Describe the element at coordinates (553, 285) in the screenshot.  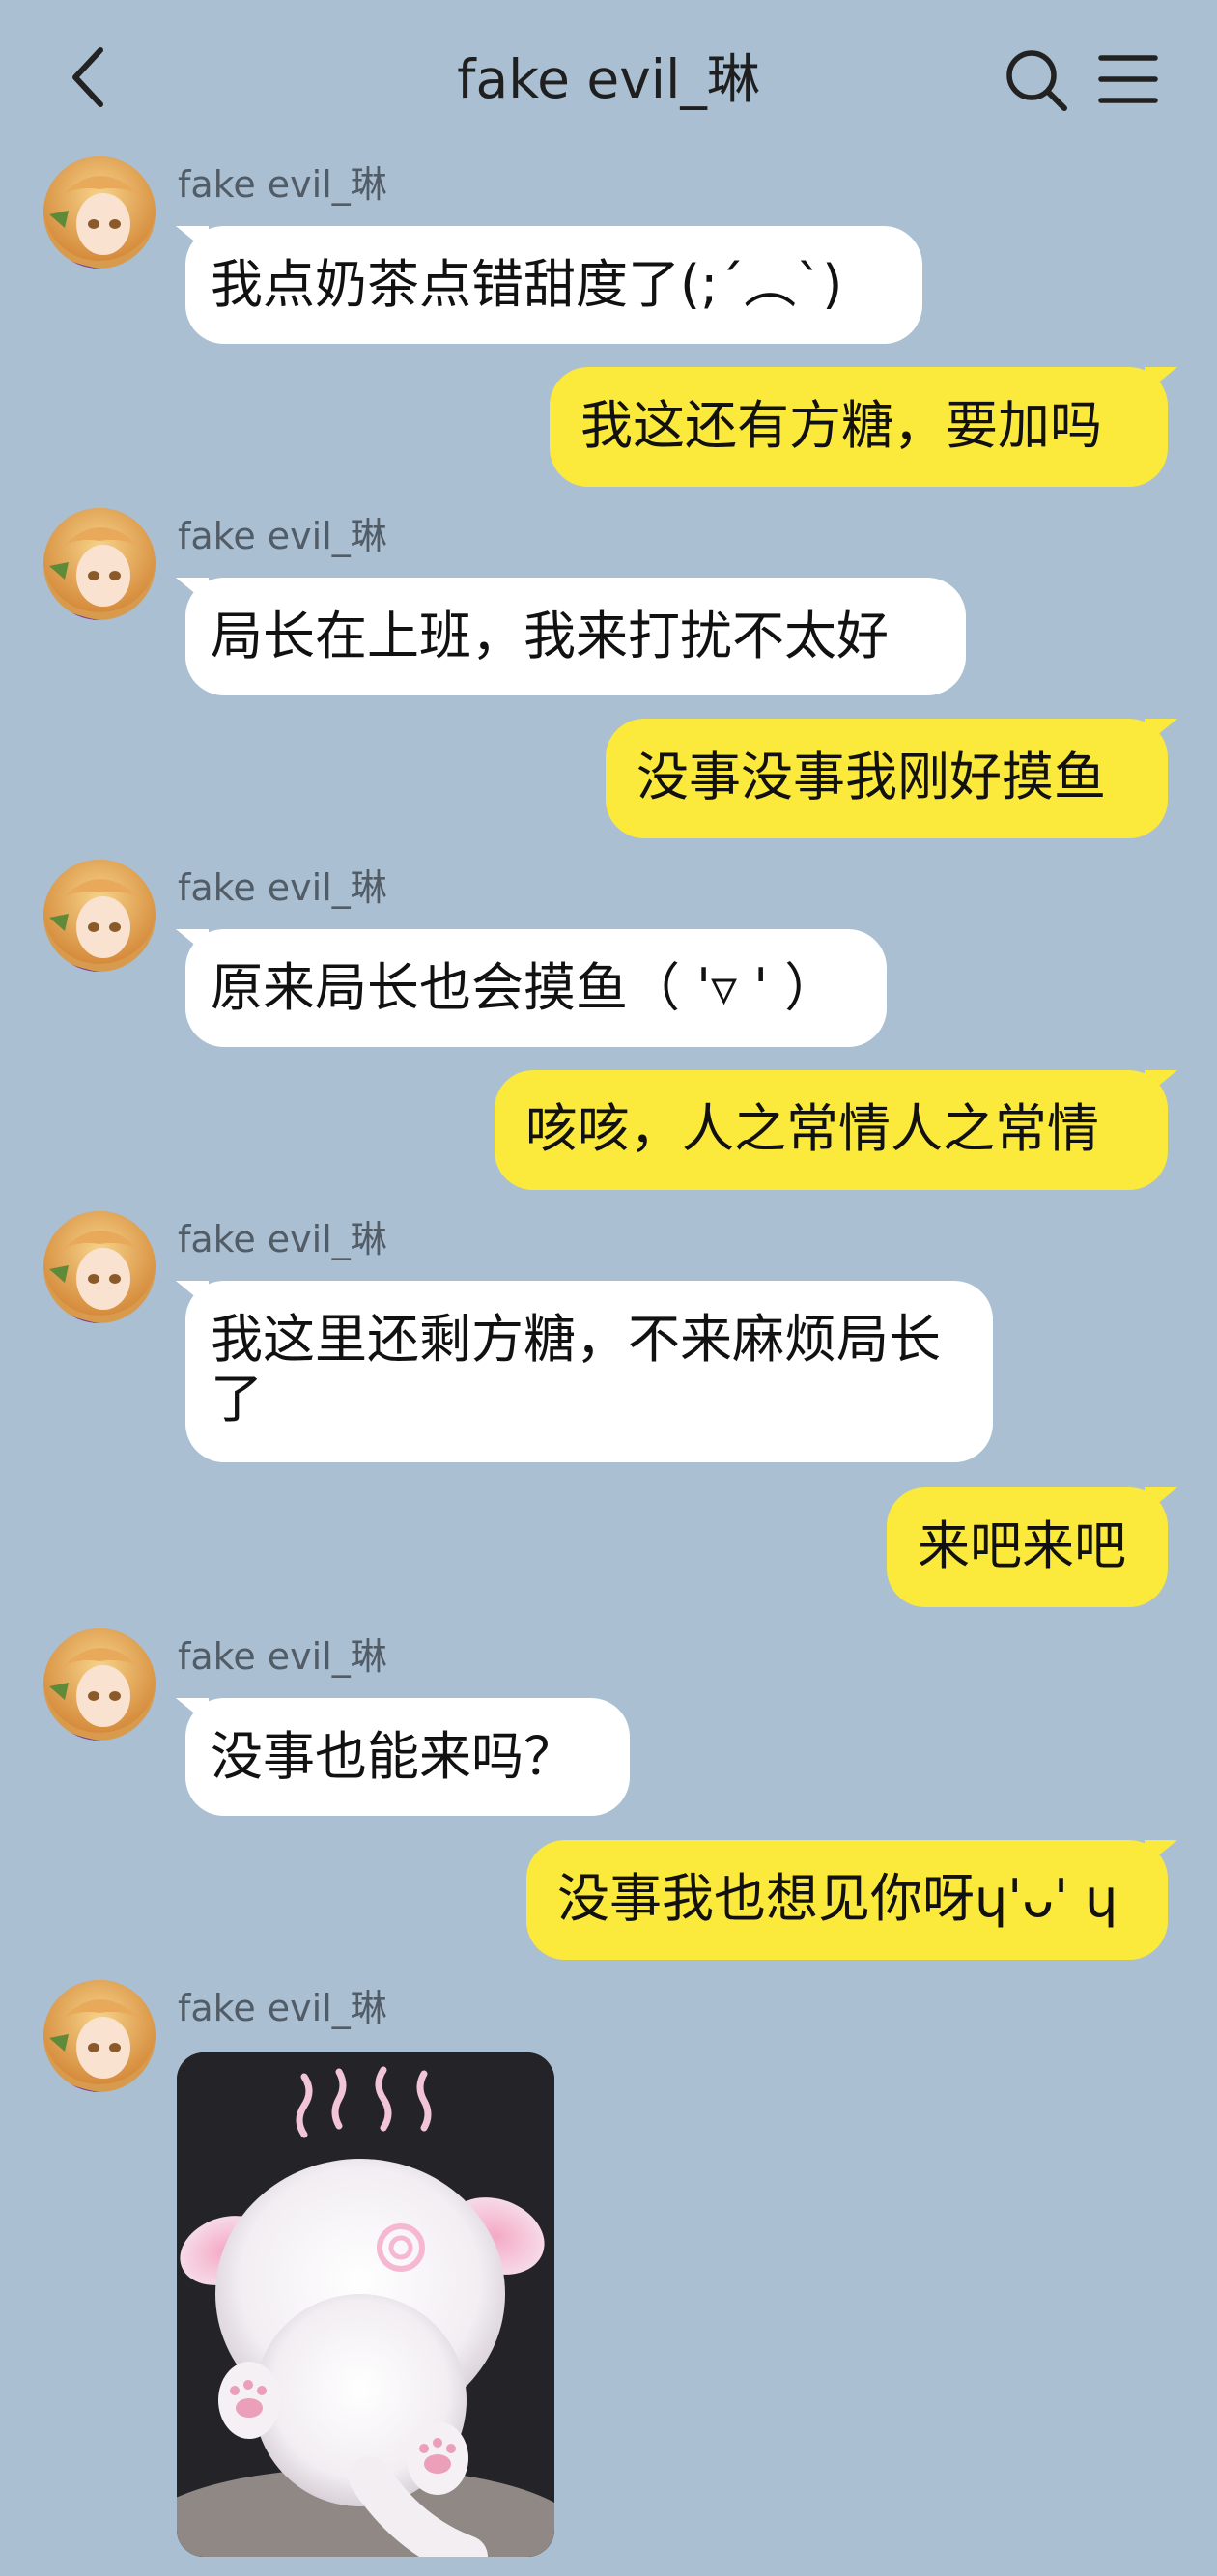
I see `incoming-message-bubble: 我点奶茶点错甜度了(;´︵`)` at that location.